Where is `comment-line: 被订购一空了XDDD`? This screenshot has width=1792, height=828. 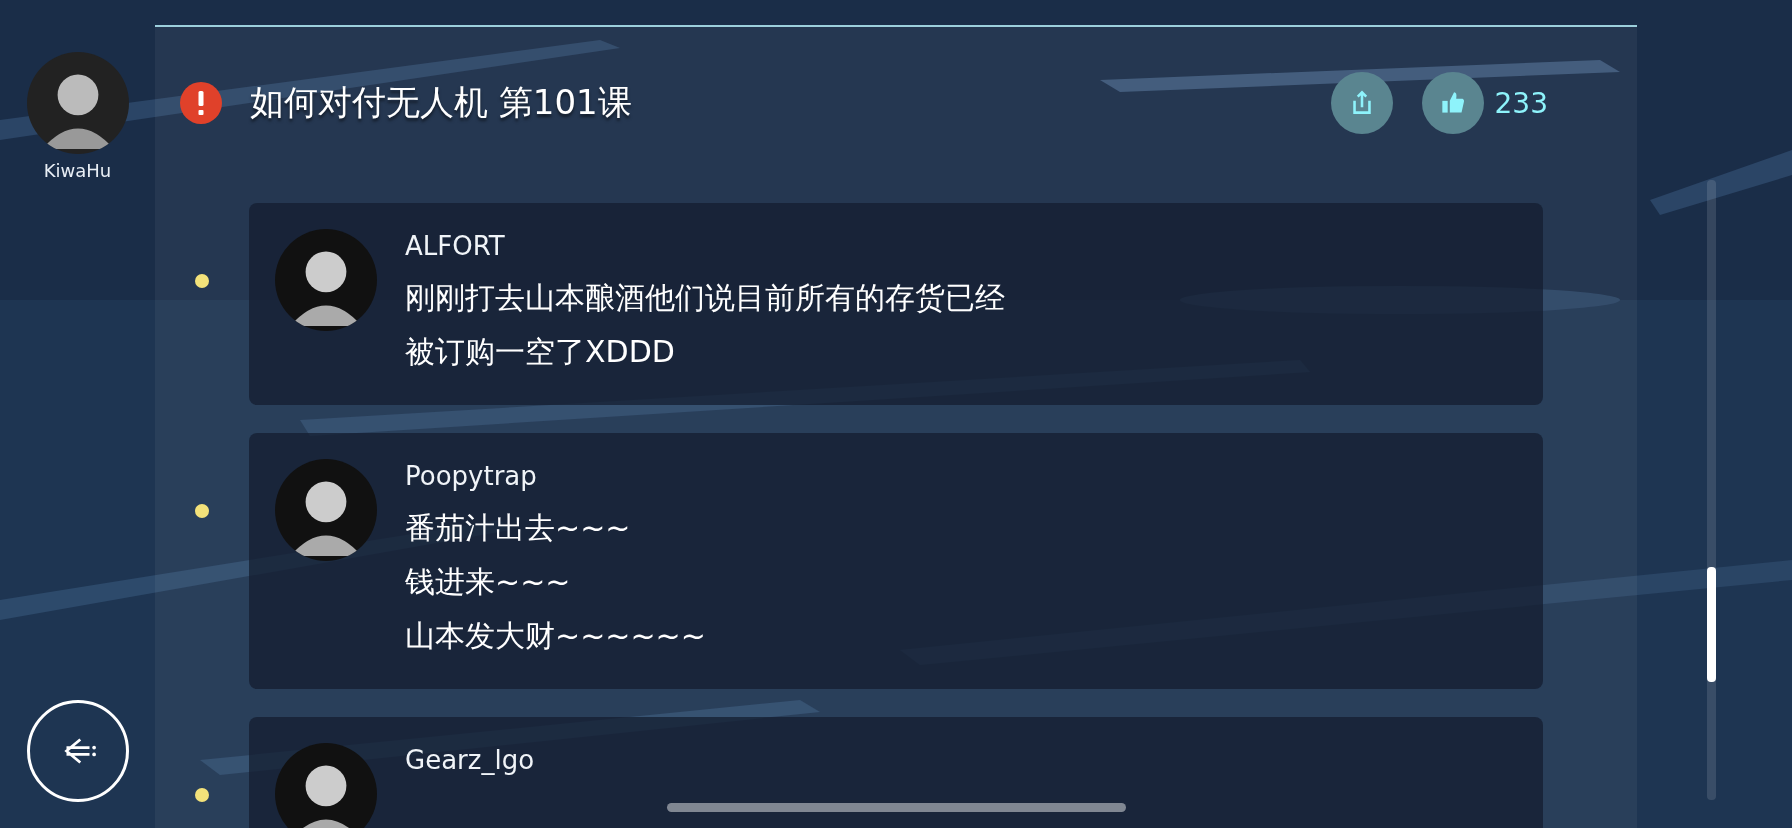
comment-line: 被订购一空了XDDD is located at coordinates (540, 352).